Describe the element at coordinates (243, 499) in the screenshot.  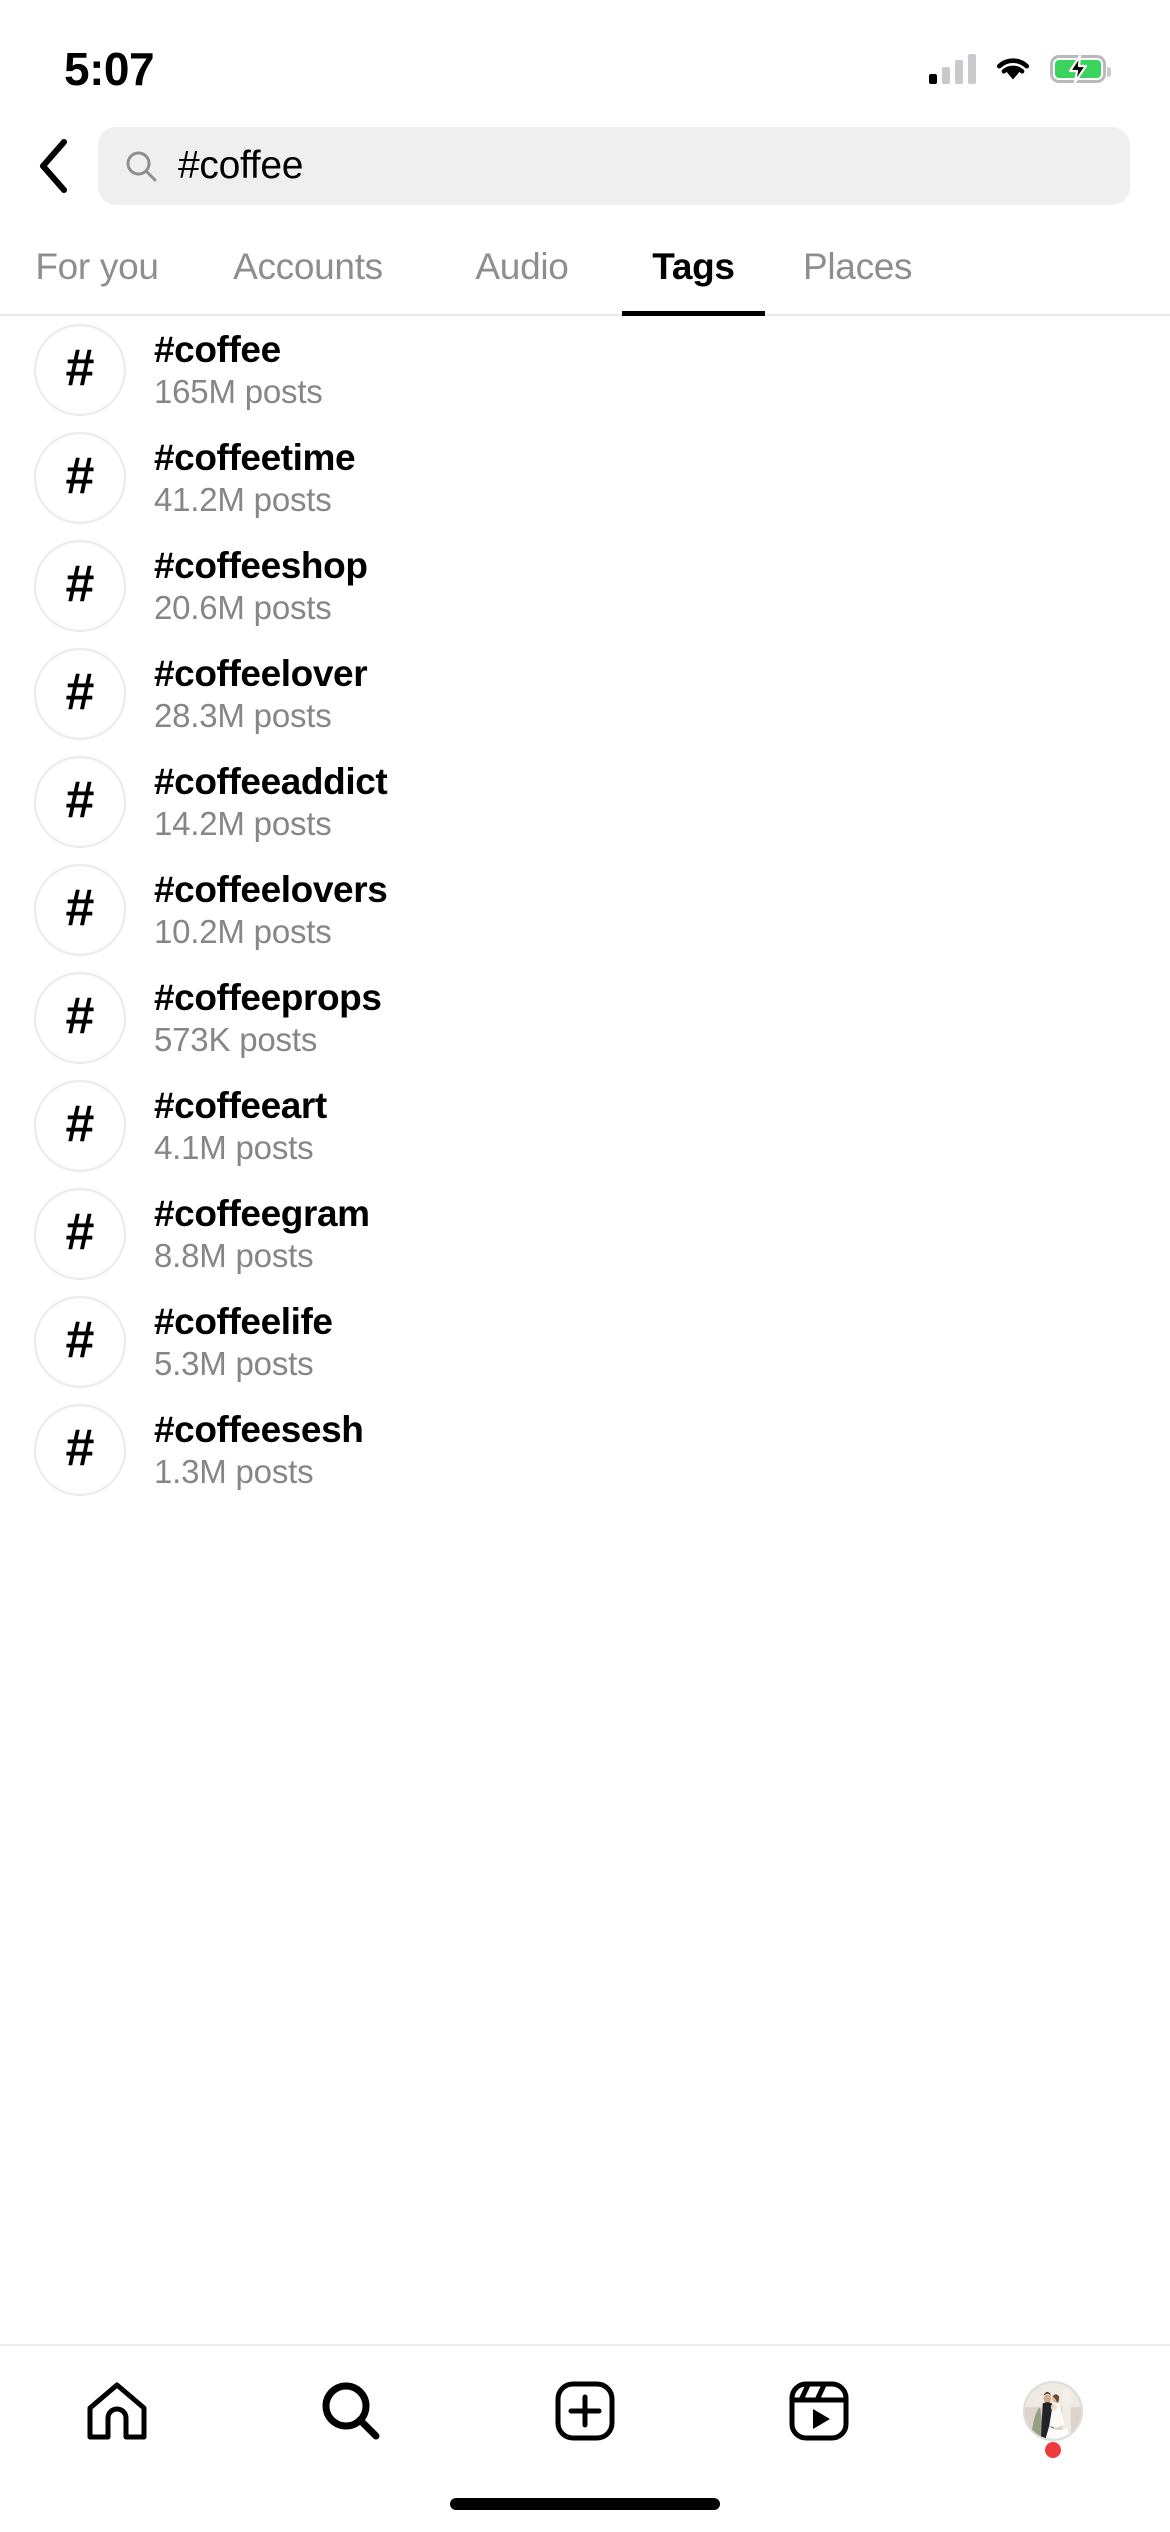
I see `tag-post-count: 41.2M posts` at that location.